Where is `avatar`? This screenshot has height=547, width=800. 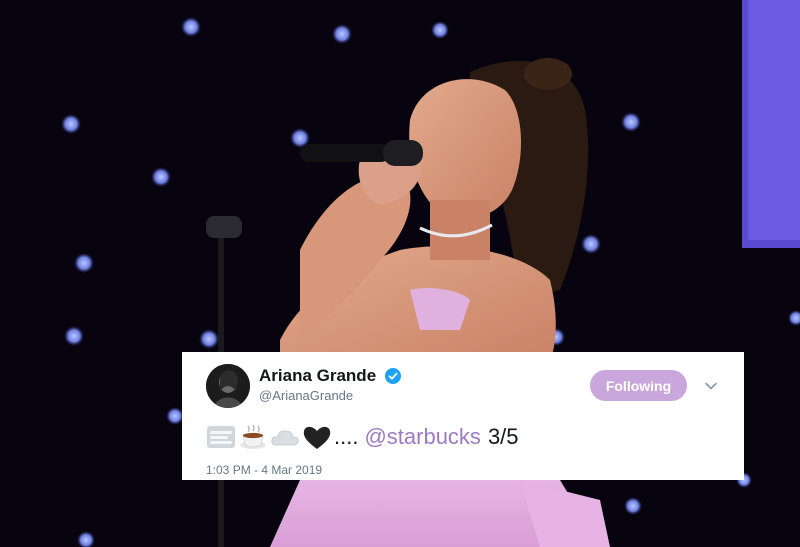 avatar is located at coordinates (228, 386).